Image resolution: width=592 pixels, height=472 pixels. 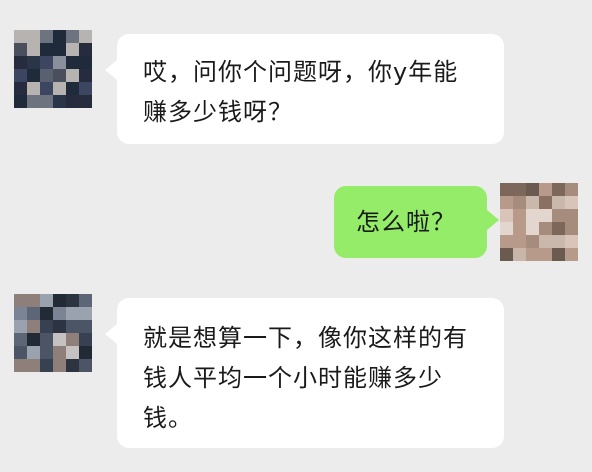 I want to click on message-text-line: 怎么啦？, so click(x=406, y=222).